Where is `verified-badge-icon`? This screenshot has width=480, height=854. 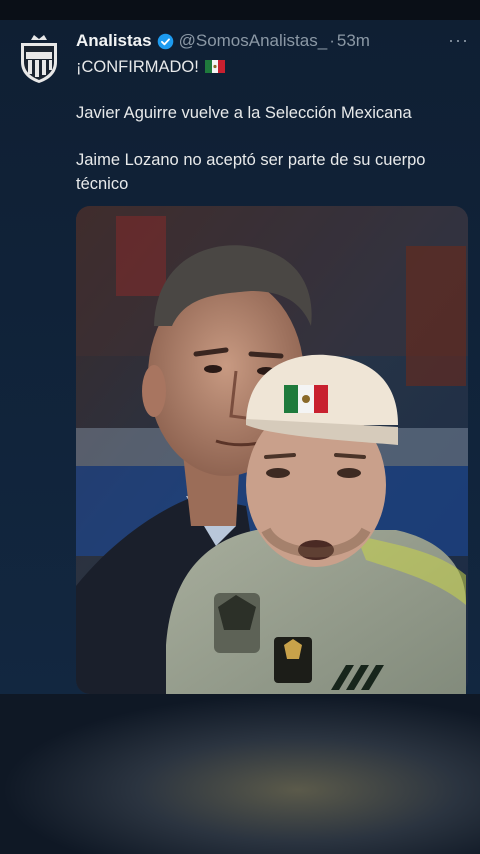 verified-badge-icon is located at coordinates (165, 41).